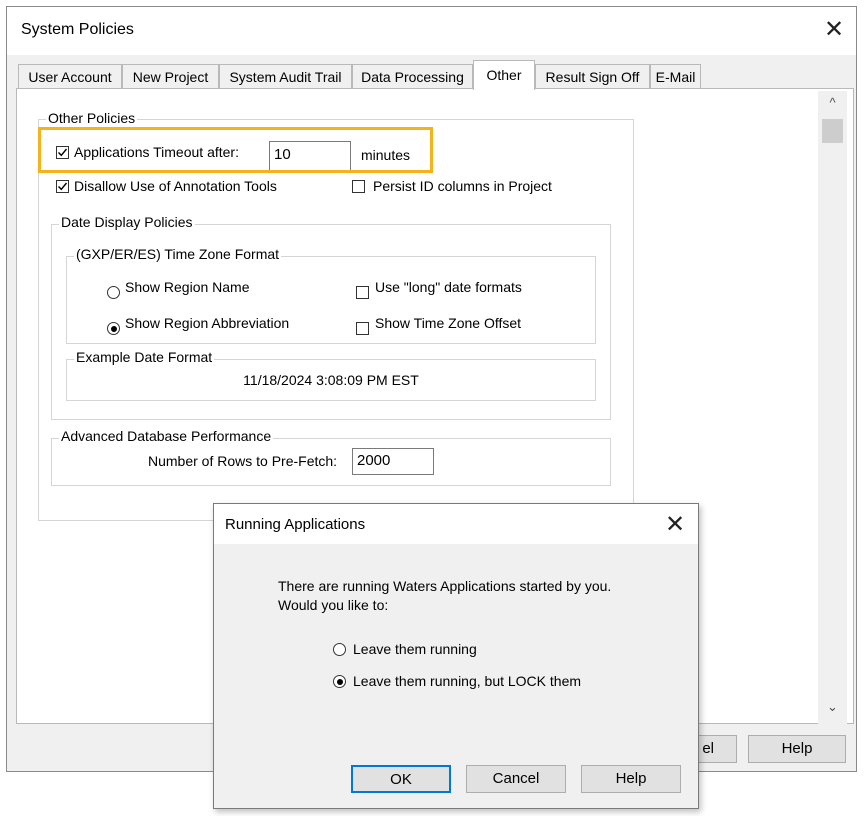 This screenshot has height=816, width=866. I want to click on radio-leave-running-lock, so click(339, 681).